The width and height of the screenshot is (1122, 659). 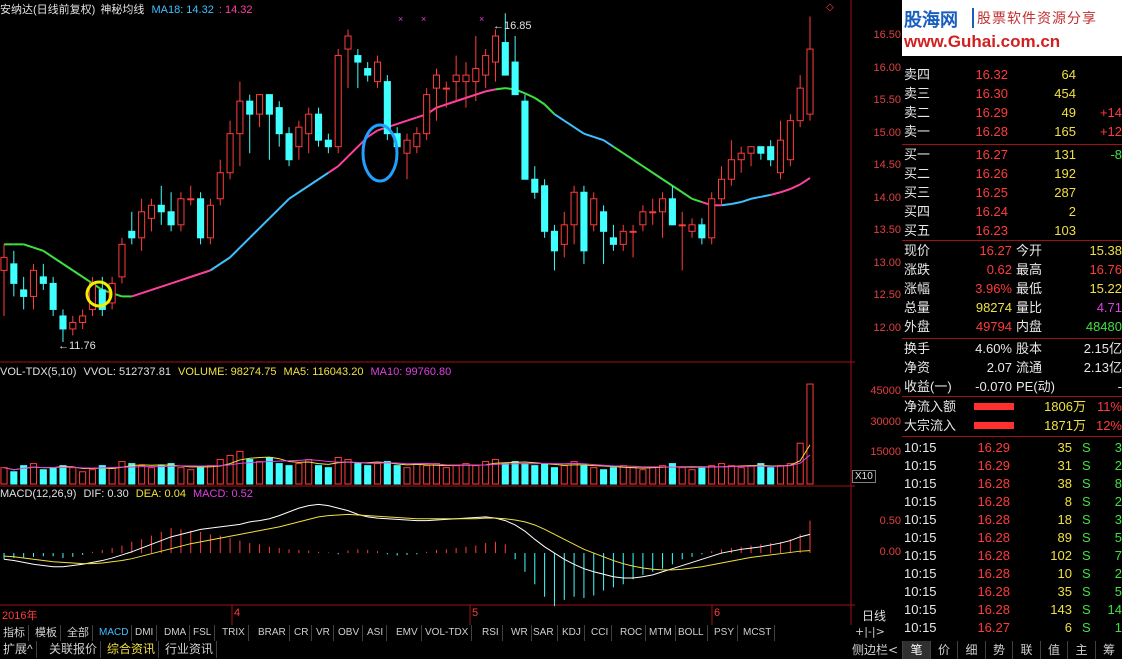 What do you see at coordinates (917, 250) in the screenshot?
I see `quote-row-cell: 现价` at bounding box center [917, 250].